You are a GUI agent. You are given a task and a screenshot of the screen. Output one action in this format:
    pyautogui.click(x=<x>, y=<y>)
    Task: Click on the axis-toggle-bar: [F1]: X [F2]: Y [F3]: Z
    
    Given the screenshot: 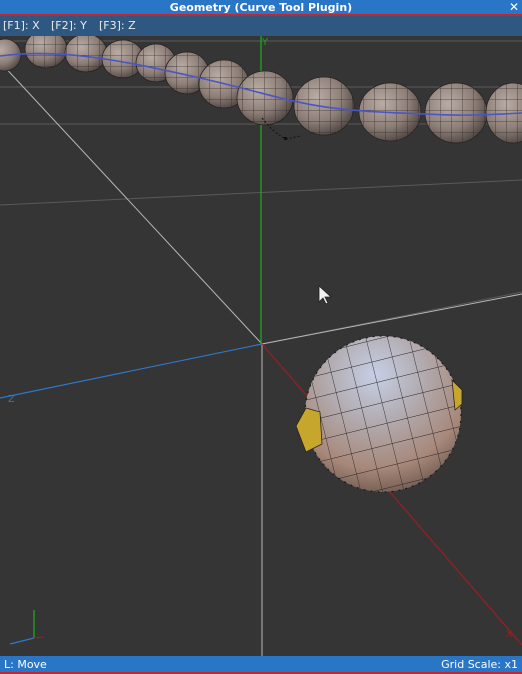 What is the action you would take?
    pyautogui.click(x=261, y=26)
    